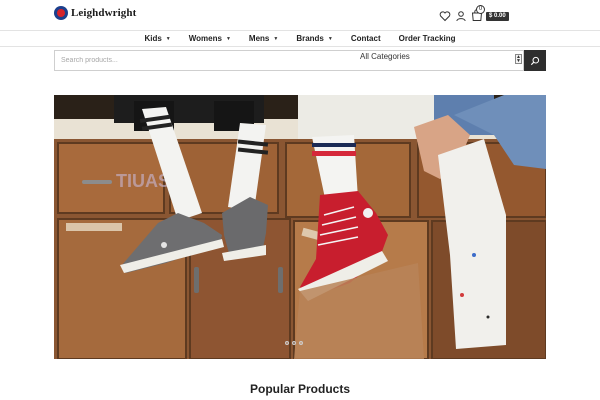 Image resolution: width=600 pixels, height=400 pixels. I want to click on nav-item-womens: Womens ▼, so click(210, 38).